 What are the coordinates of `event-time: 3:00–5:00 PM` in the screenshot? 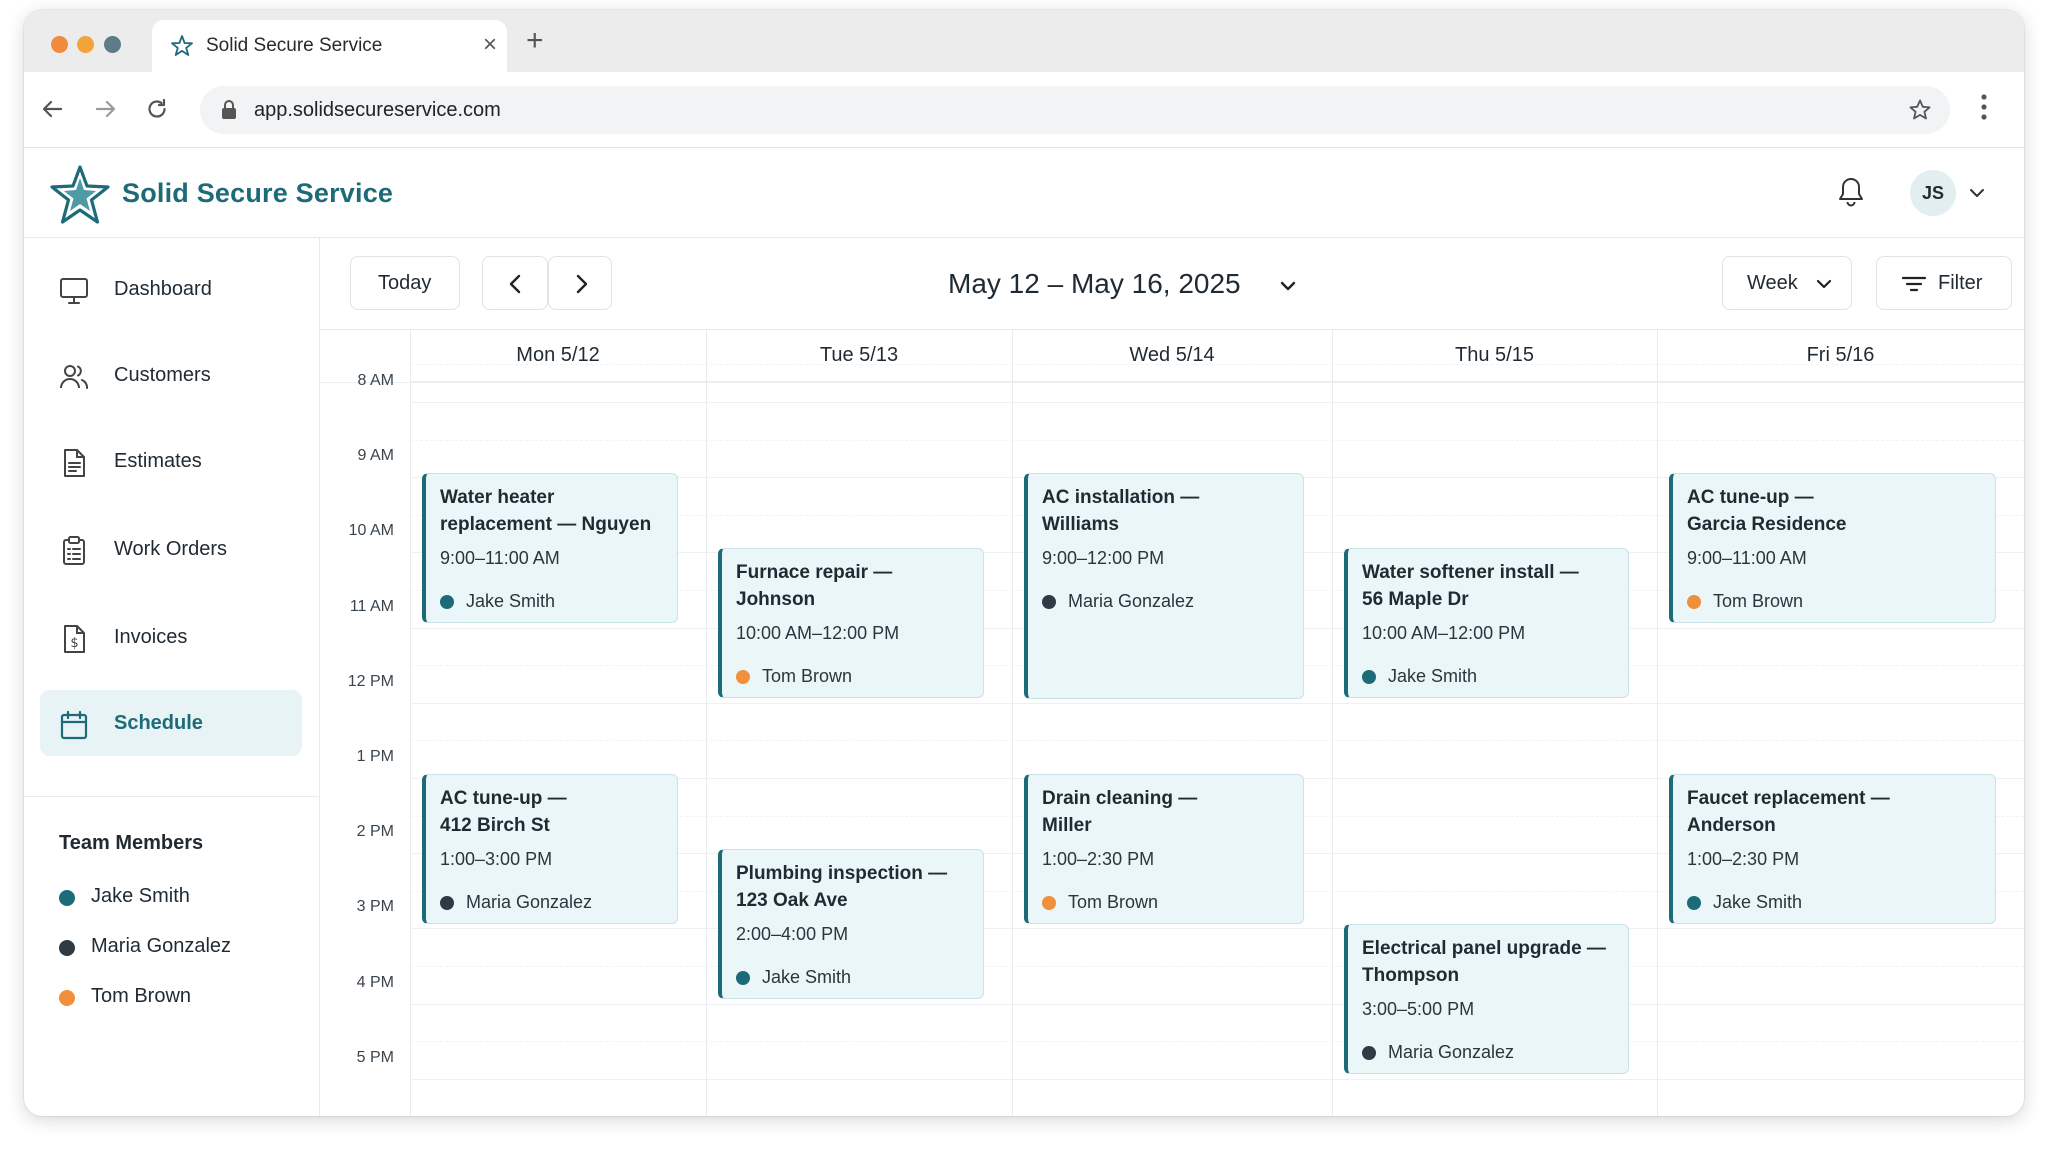 It's located at (1418, 1009).